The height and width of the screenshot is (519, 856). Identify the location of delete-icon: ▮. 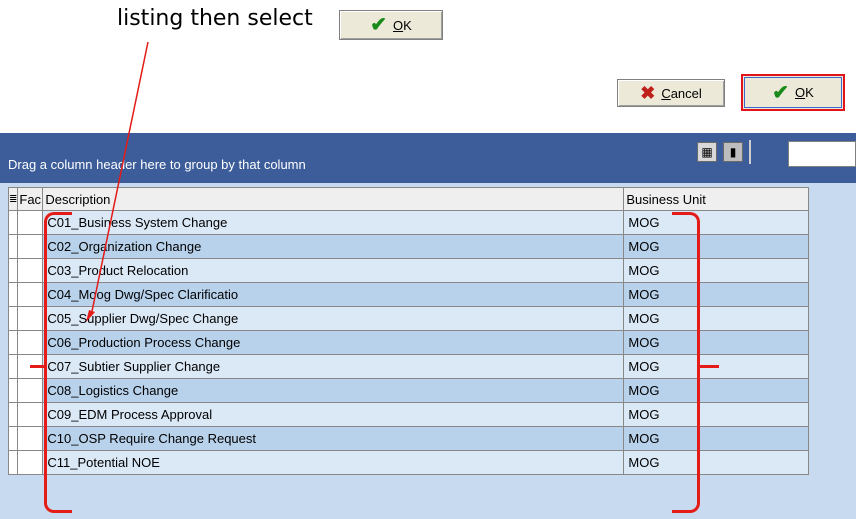
(733, 152).